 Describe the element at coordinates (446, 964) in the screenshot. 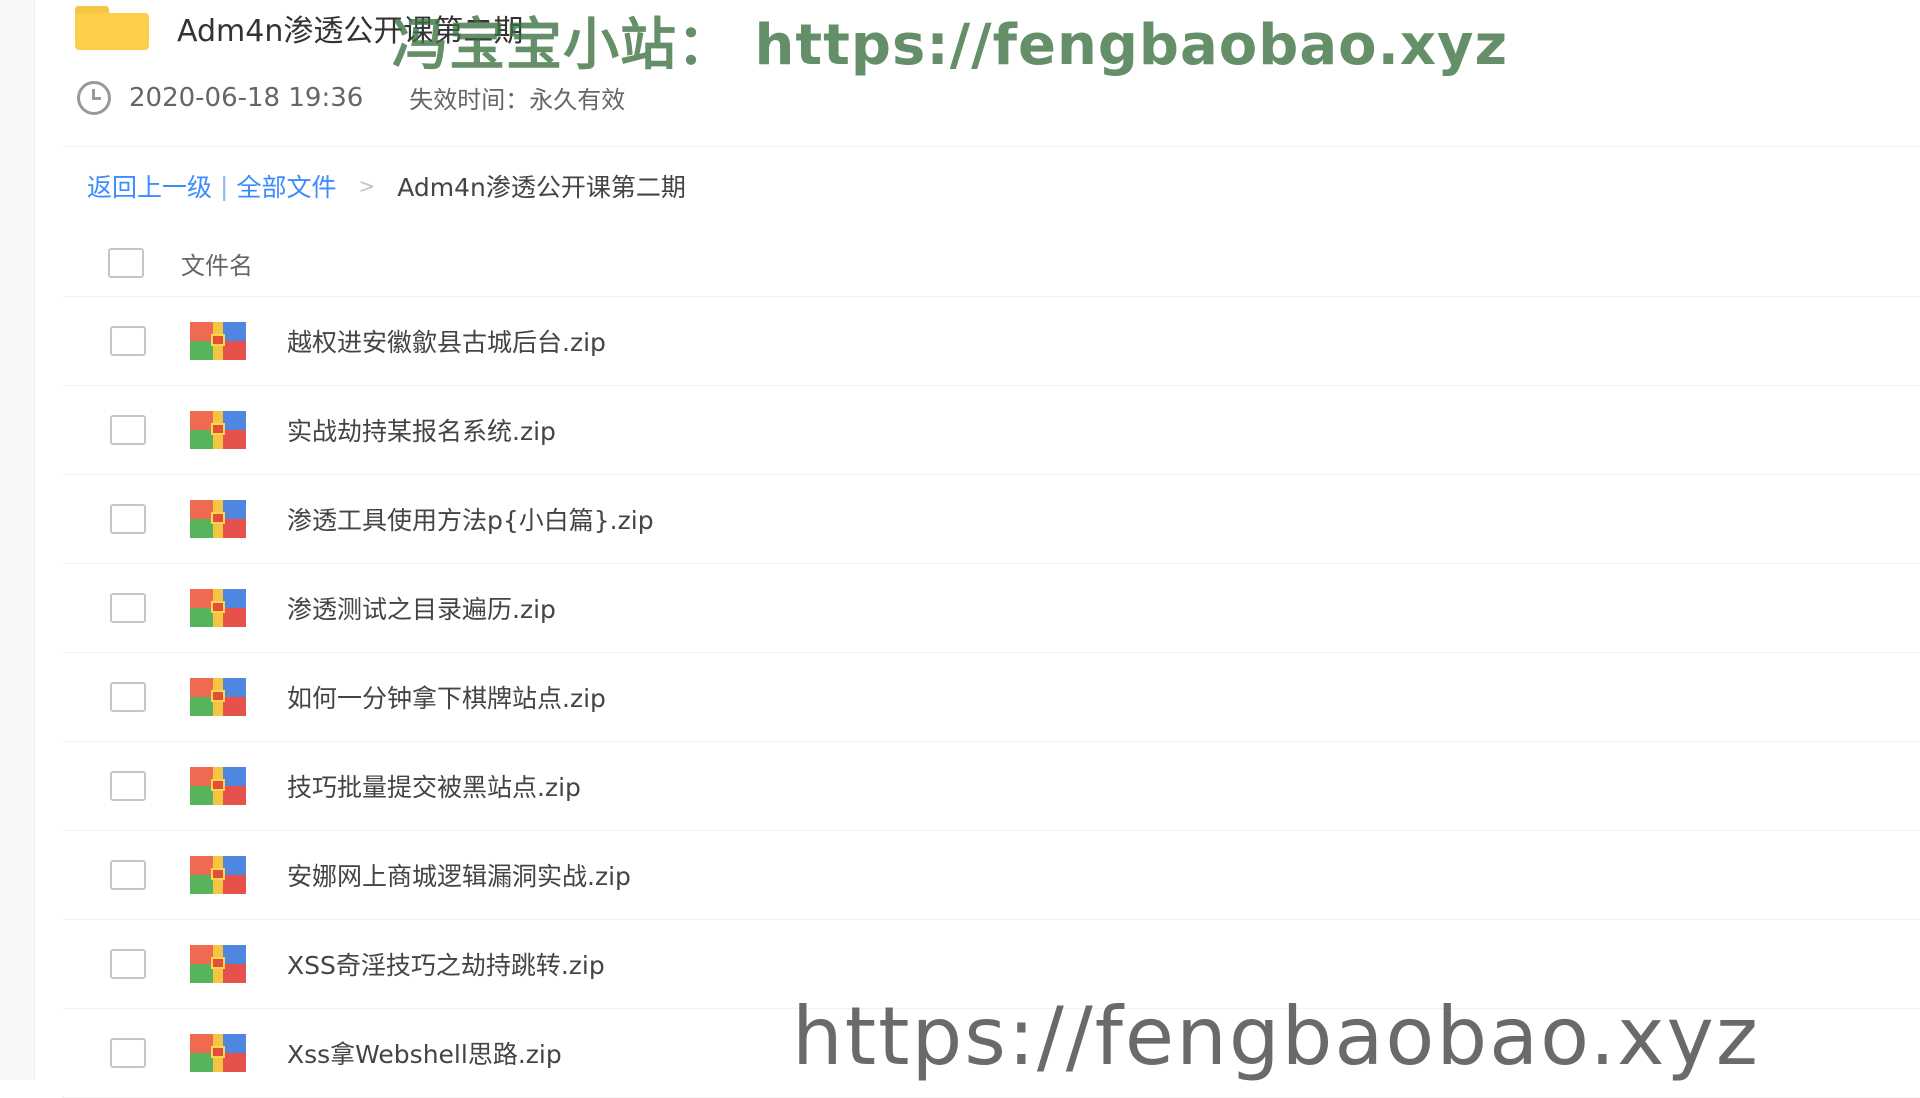

I see `file-name: XSS奇淫技巧之劫持跳转.zip` at that location.